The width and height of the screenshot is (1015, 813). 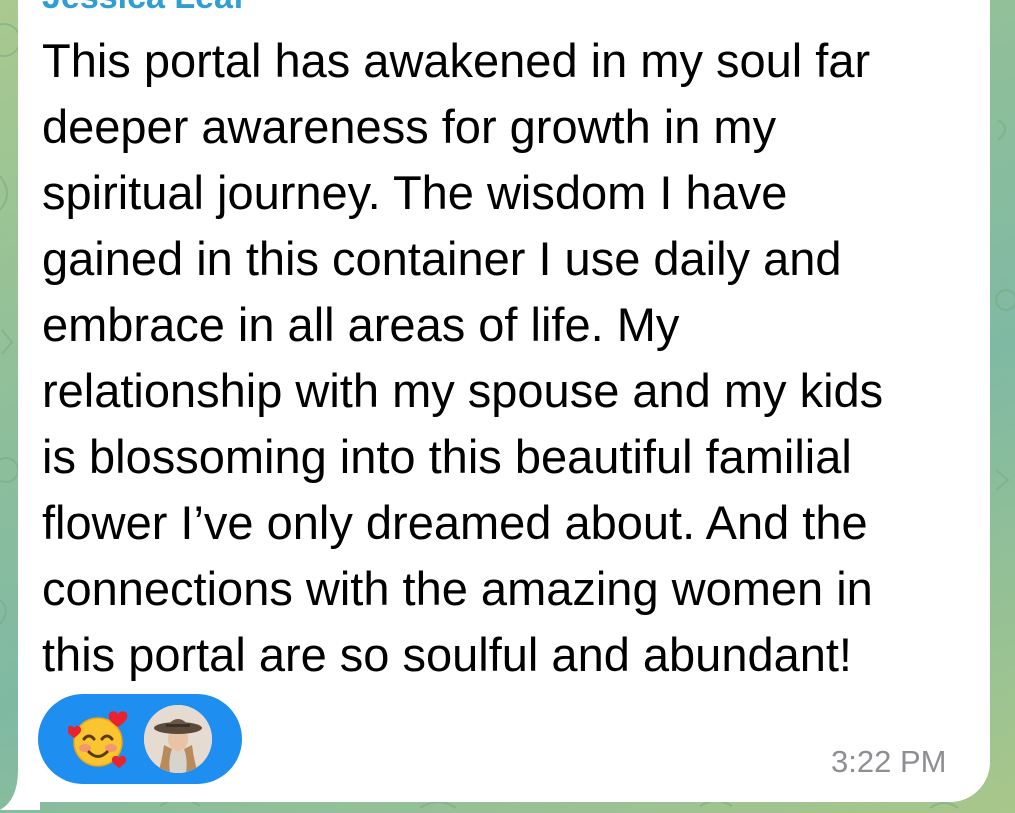 What do you see at coordinates (361, 324) in the screenshot?
I see `message-line: embrace in all areas of life. My` at bounding box center [361, 324].